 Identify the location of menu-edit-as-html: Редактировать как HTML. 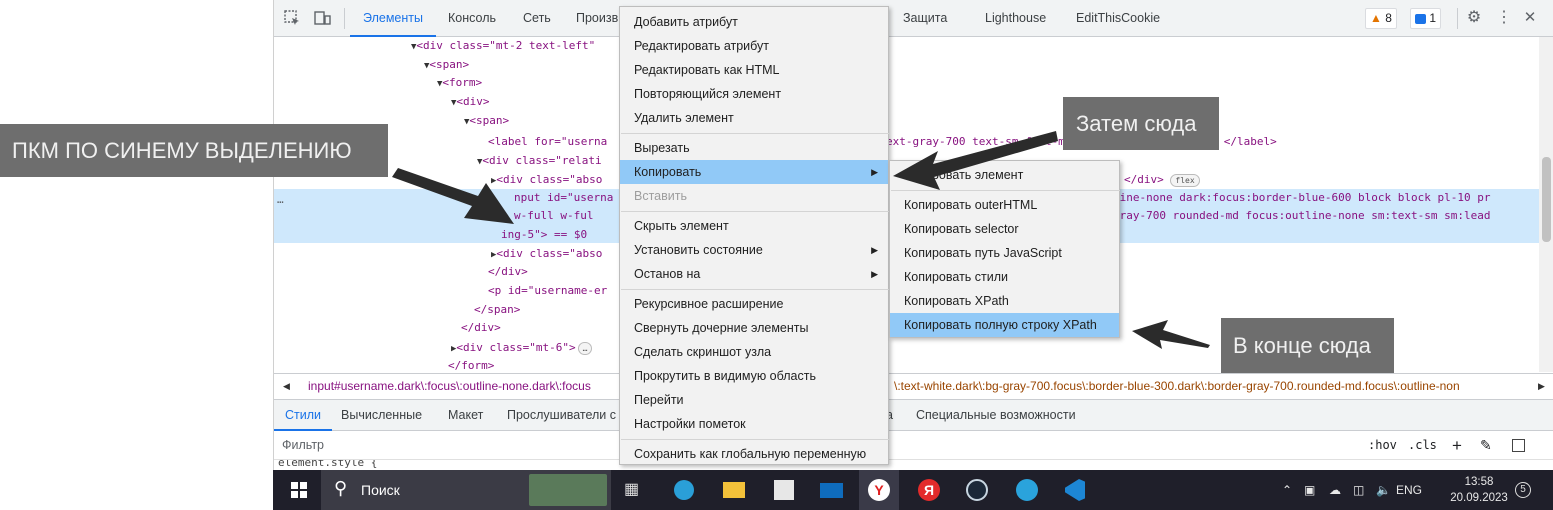
(754, 70).